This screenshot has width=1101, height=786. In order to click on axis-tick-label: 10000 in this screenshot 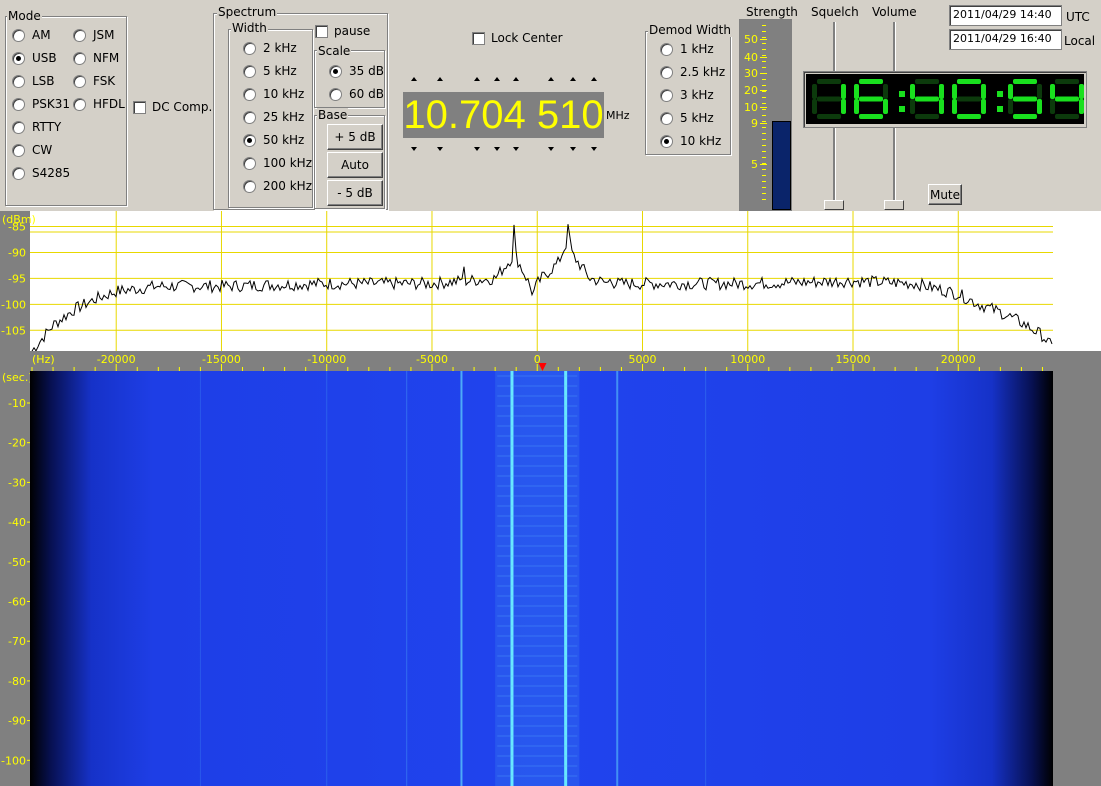, I will do `click(747, 359)`.